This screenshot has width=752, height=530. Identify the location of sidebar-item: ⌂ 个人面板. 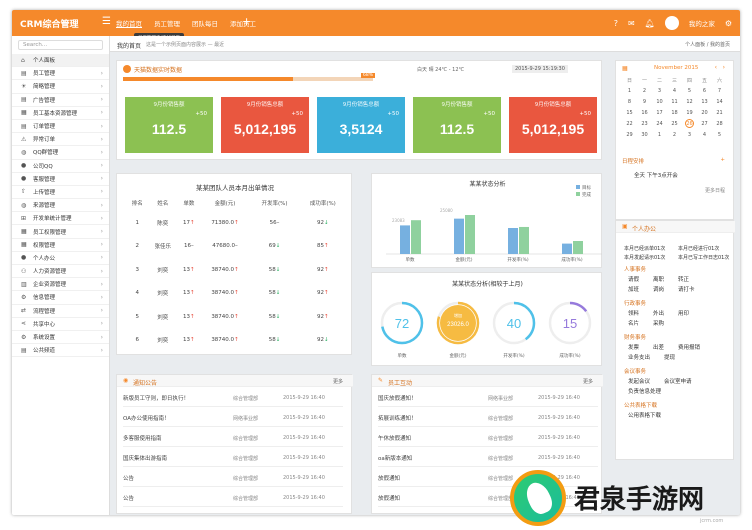
(60, 61).